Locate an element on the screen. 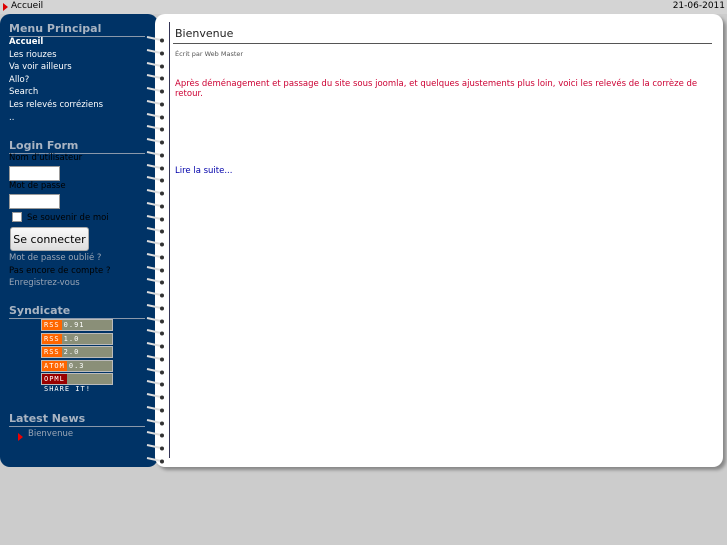  badge-left: ATOM is located at coordinates (54, 366).